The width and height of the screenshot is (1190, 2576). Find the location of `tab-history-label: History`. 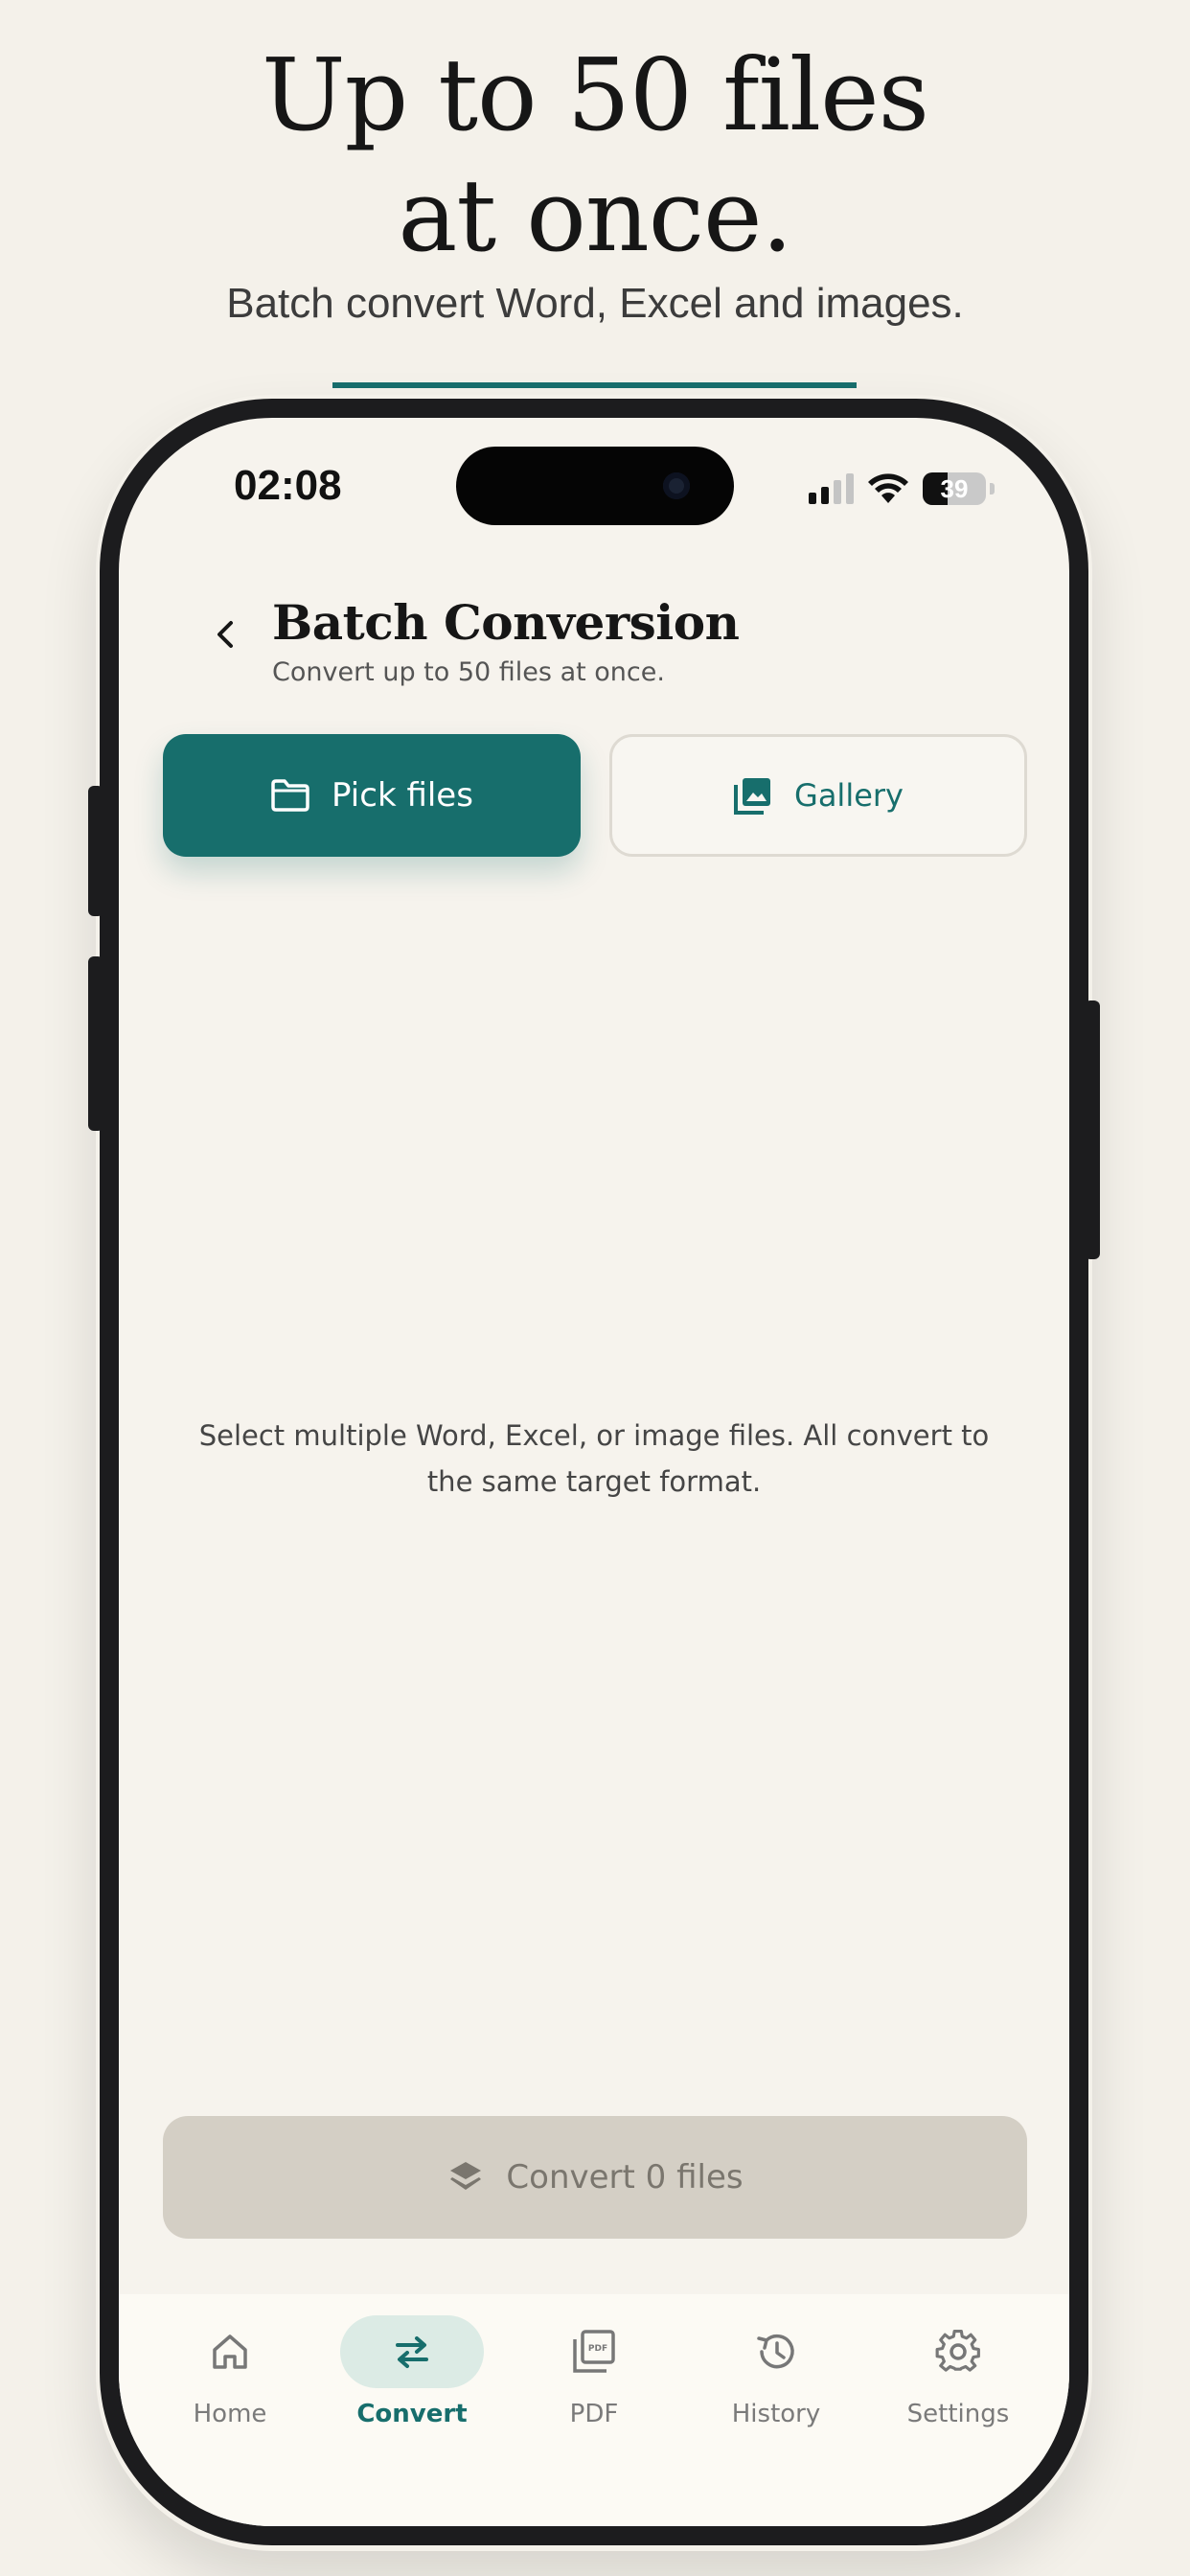

tab-history-label: History is located at coordinates (776, 2414).